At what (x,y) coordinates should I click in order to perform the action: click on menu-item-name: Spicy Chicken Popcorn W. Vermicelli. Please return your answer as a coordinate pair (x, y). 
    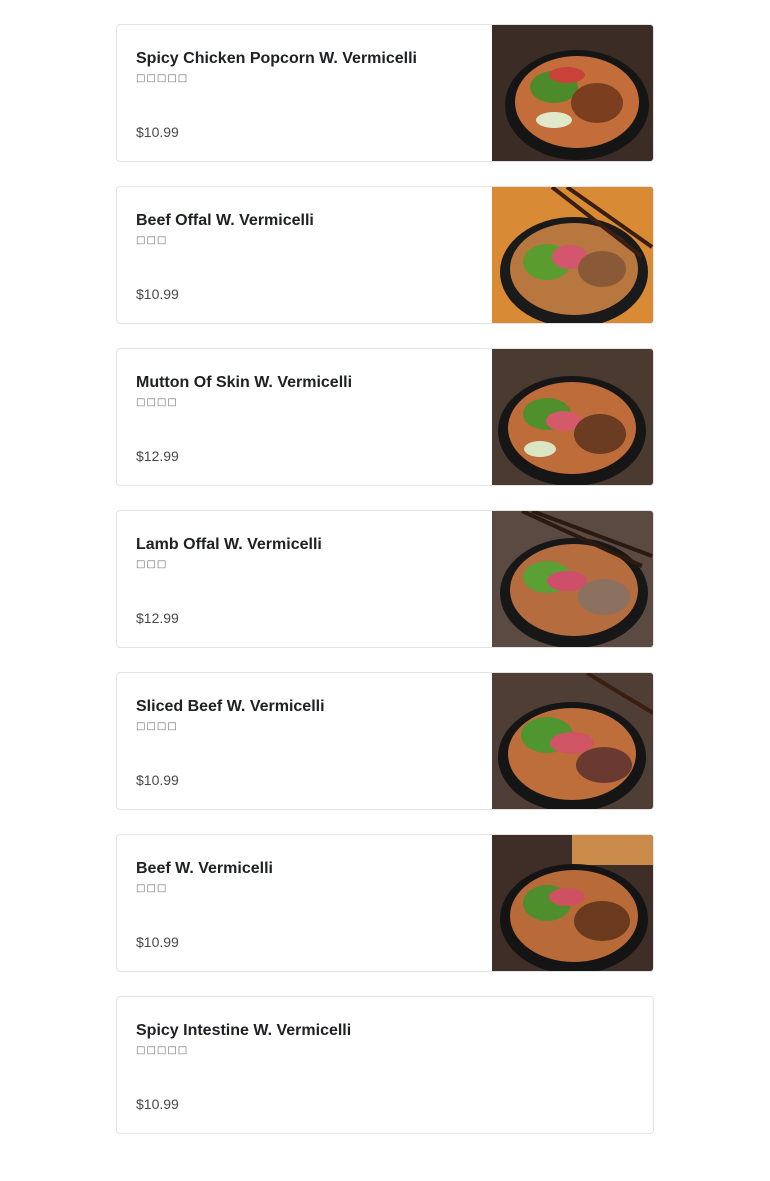
    Looking at the image, I should click on (276, 58).